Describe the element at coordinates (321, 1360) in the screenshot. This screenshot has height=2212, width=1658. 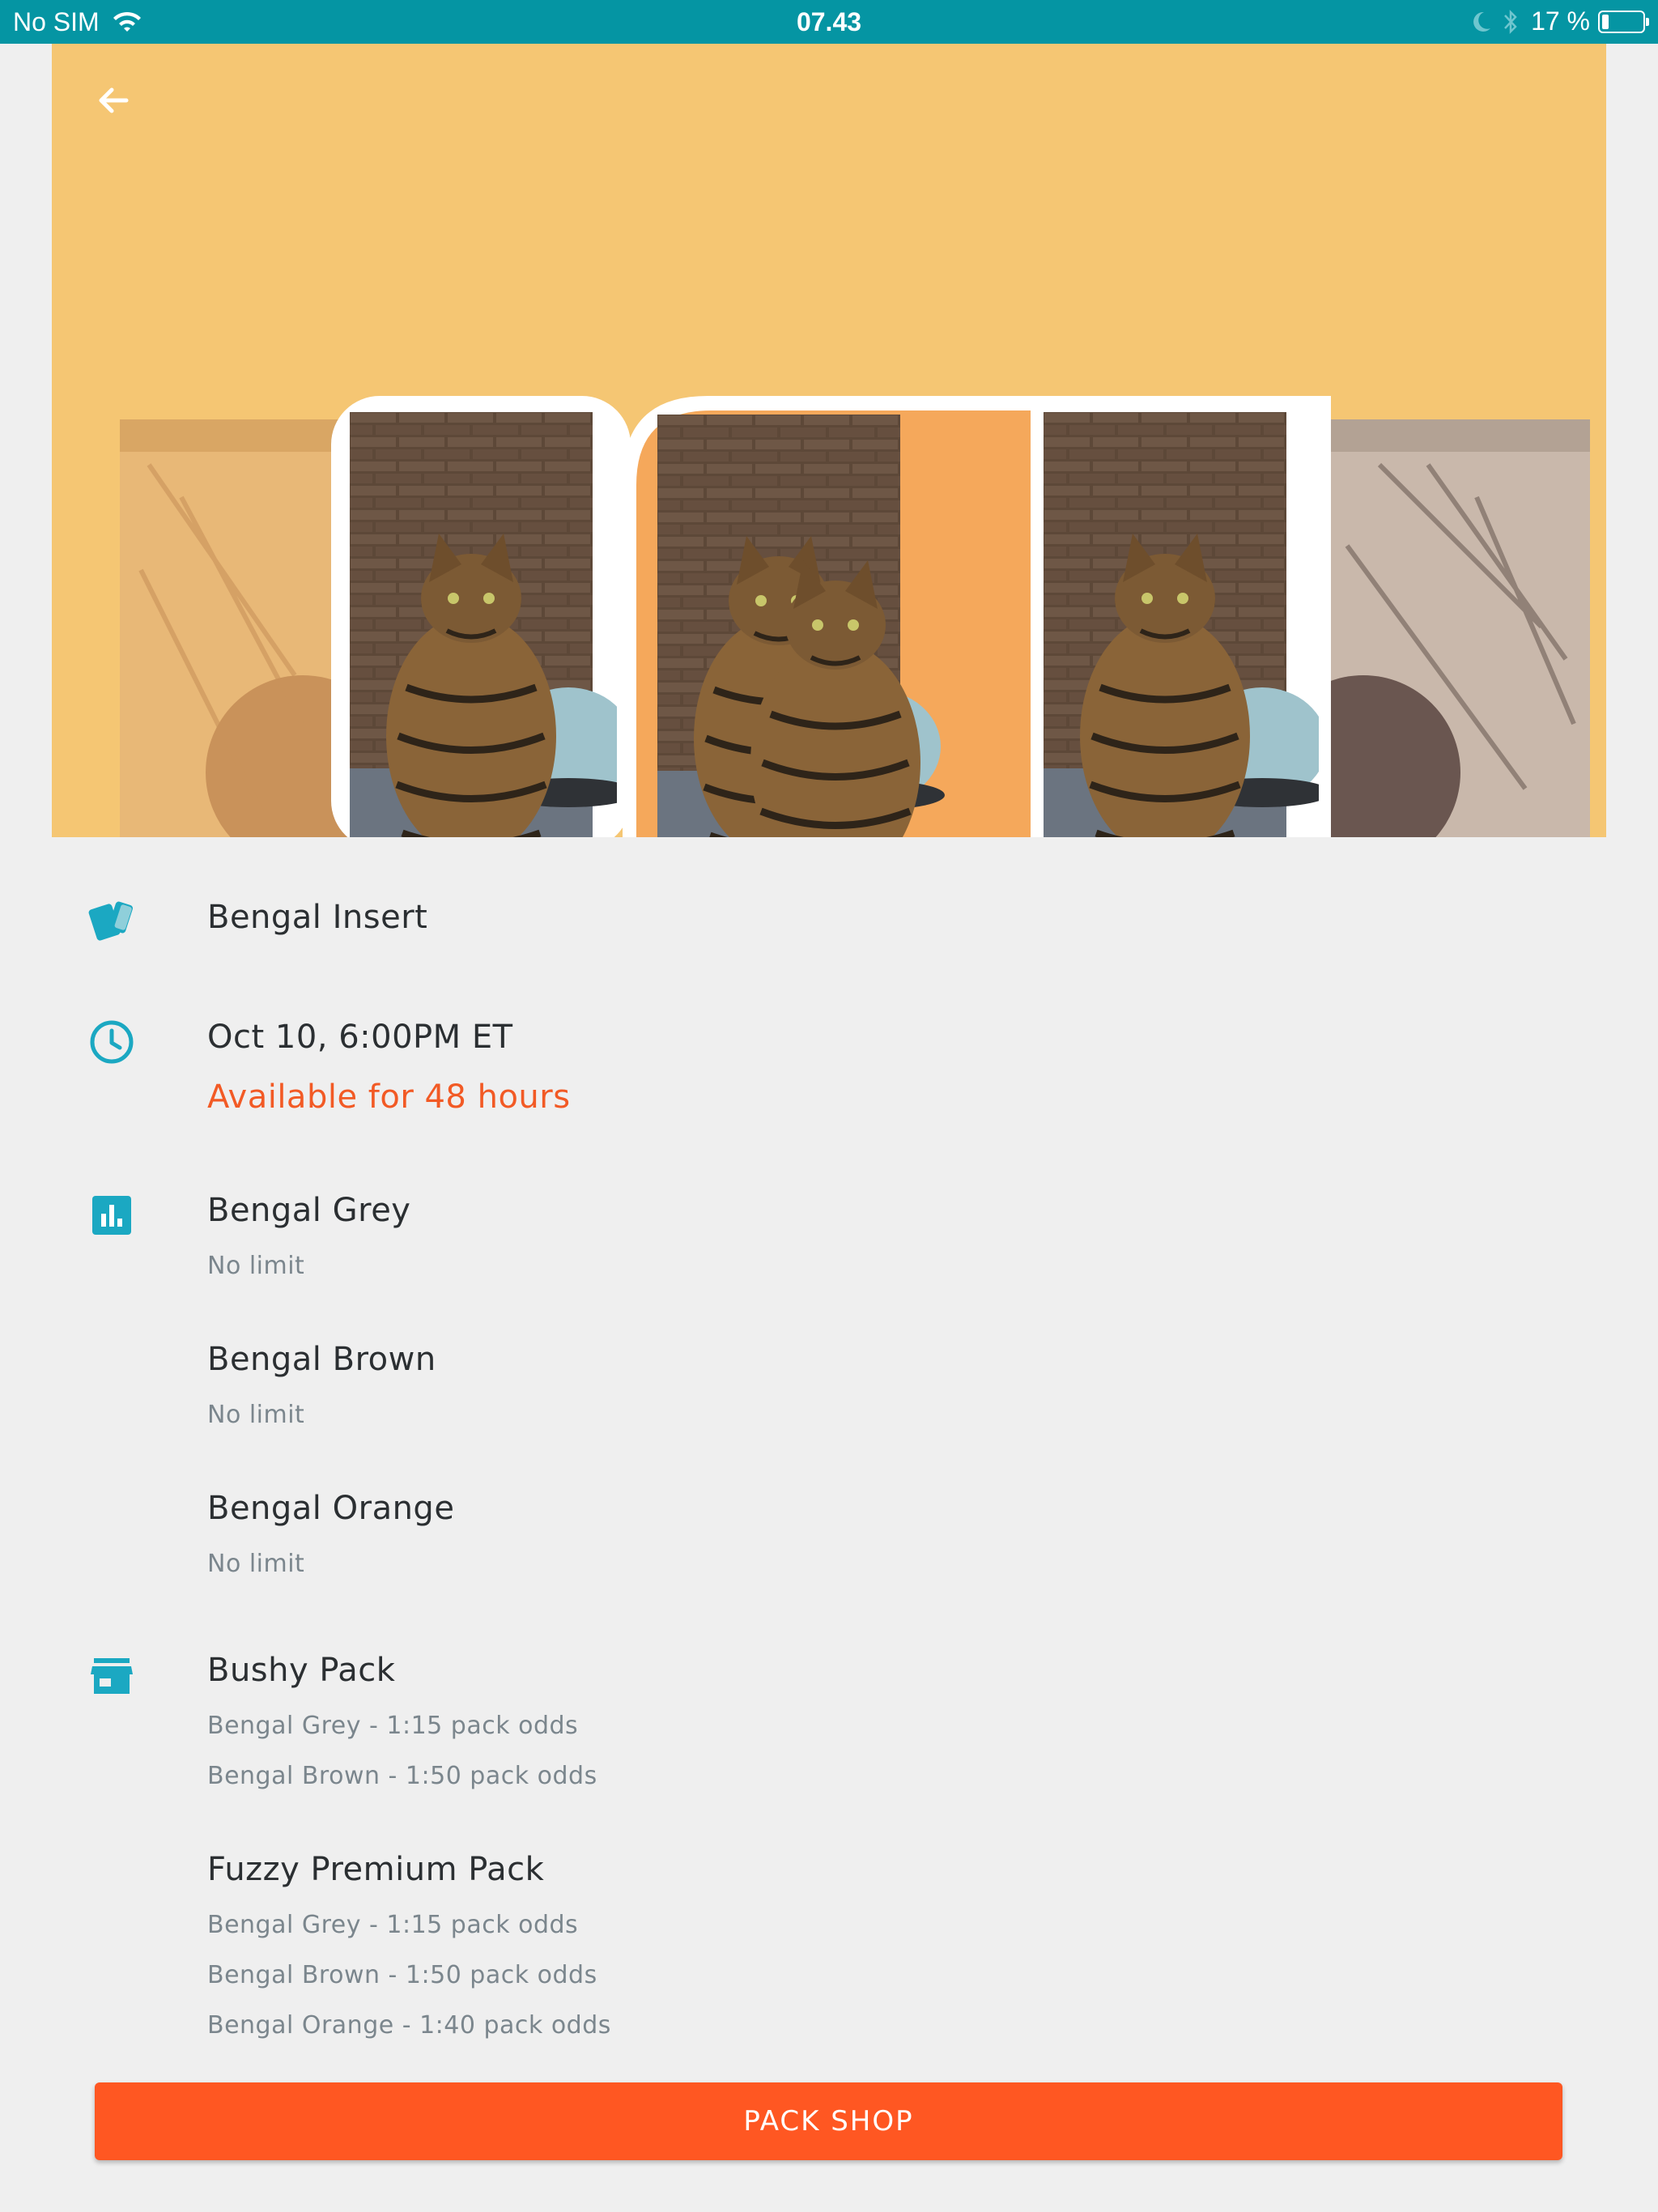
I see `card-name: Bengal Brown` at that location.